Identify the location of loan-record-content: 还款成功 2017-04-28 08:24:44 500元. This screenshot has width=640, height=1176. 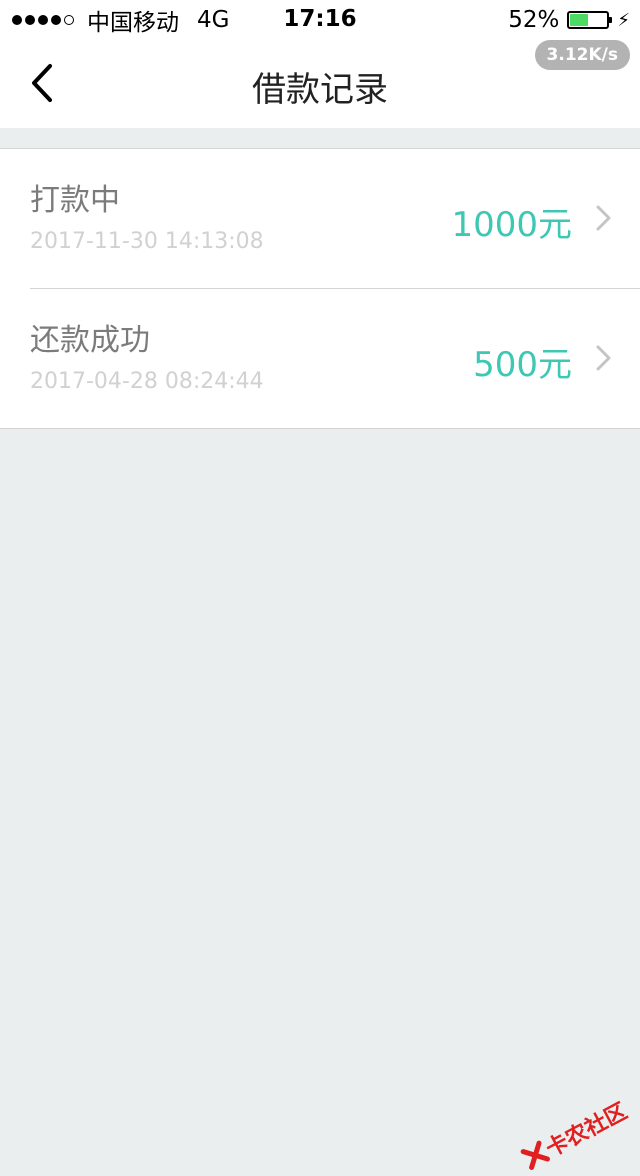
(320, 358).